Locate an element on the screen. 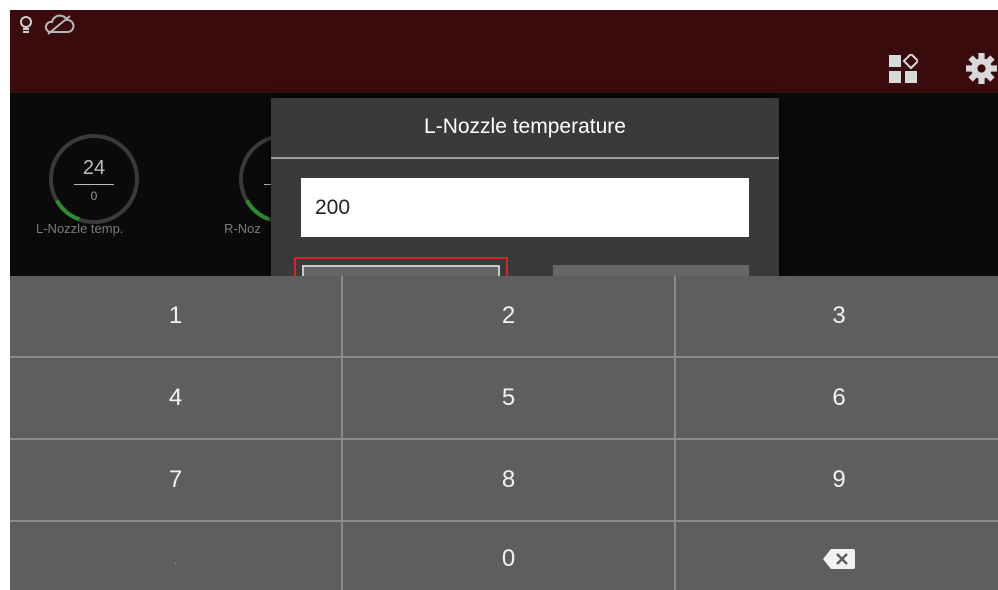 The image size is (998, 590). key-0: 0 is located at coordinates (508, 556).